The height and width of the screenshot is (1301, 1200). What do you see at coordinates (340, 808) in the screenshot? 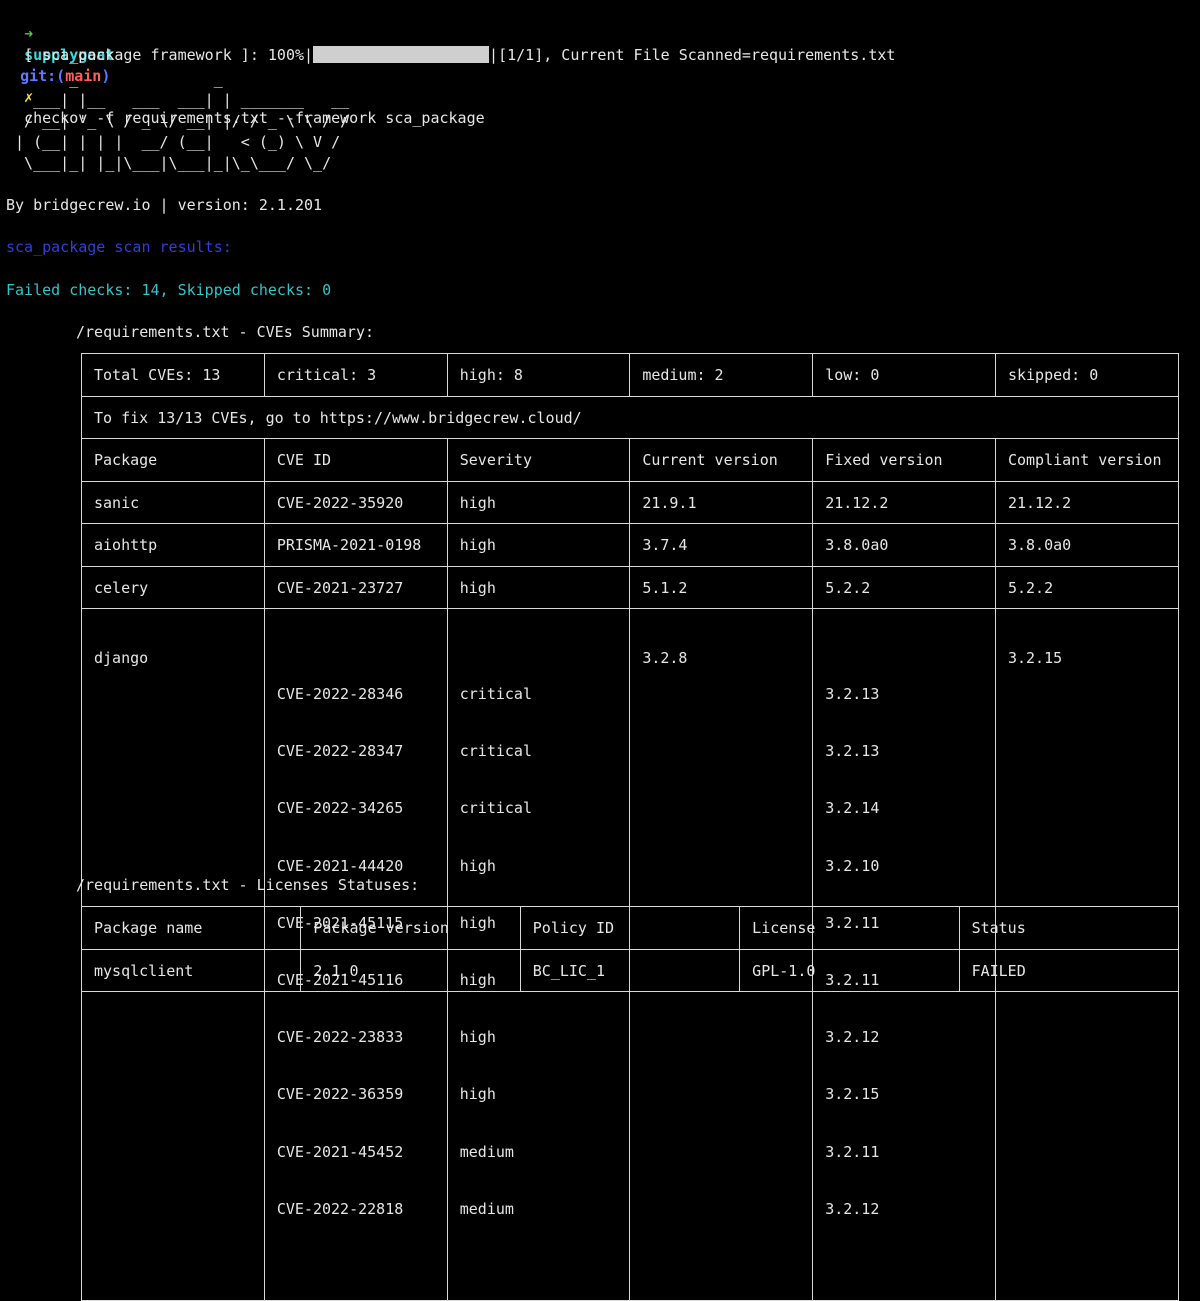
I see `cve-id: CVE-2022-34265` at bounding box center [340, 808].